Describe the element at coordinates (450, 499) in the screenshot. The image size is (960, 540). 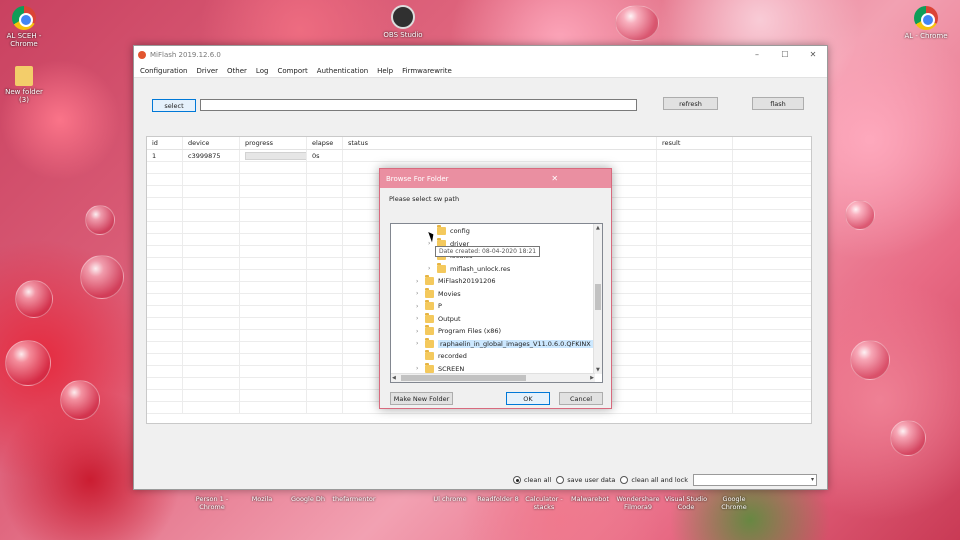
I see `desktop-icon: Ul chrome` at that location.